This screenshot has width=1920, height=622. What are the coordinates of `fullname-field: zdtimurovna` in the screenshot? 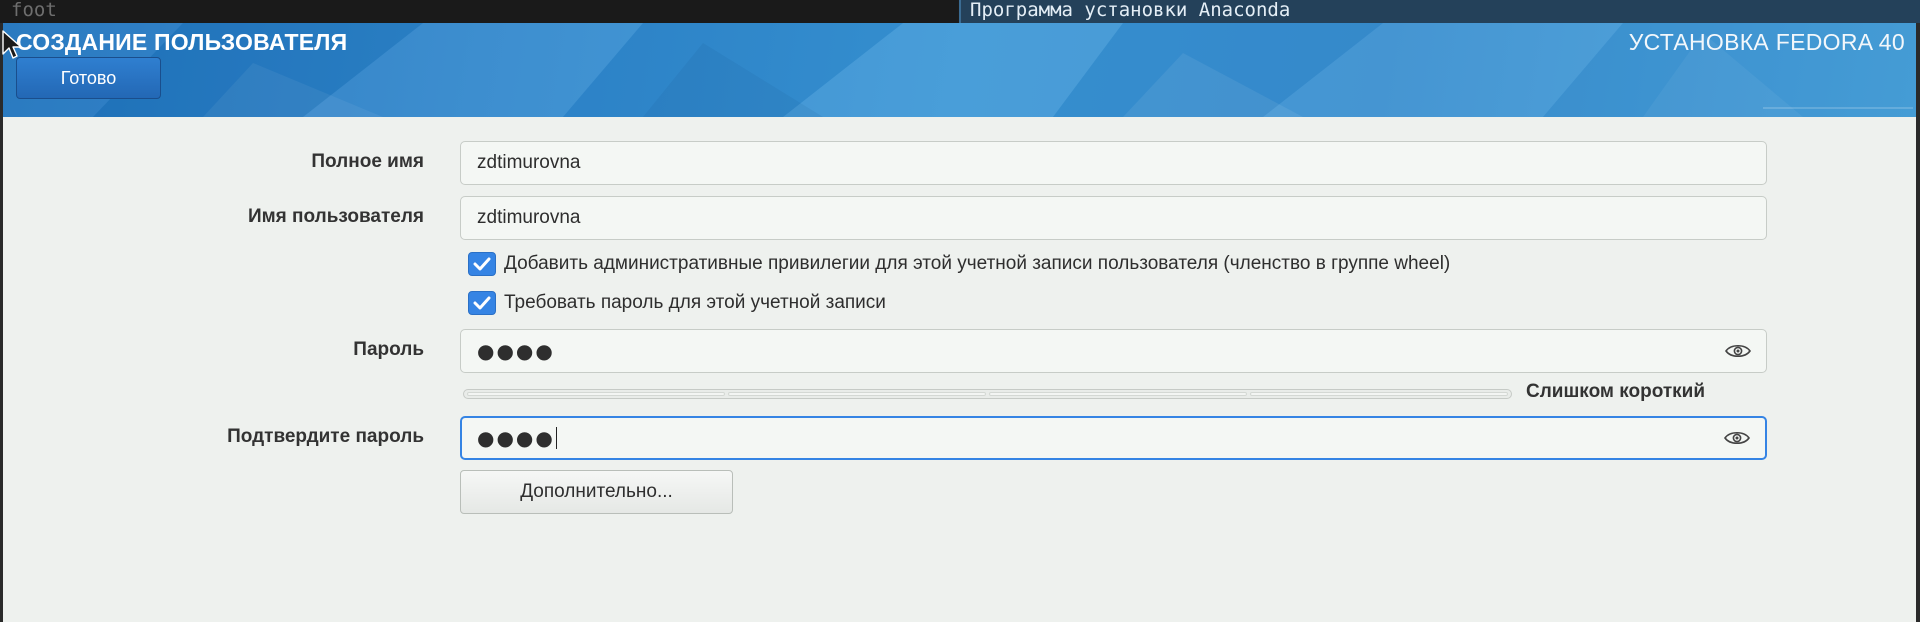 It's located at (1113, 163).